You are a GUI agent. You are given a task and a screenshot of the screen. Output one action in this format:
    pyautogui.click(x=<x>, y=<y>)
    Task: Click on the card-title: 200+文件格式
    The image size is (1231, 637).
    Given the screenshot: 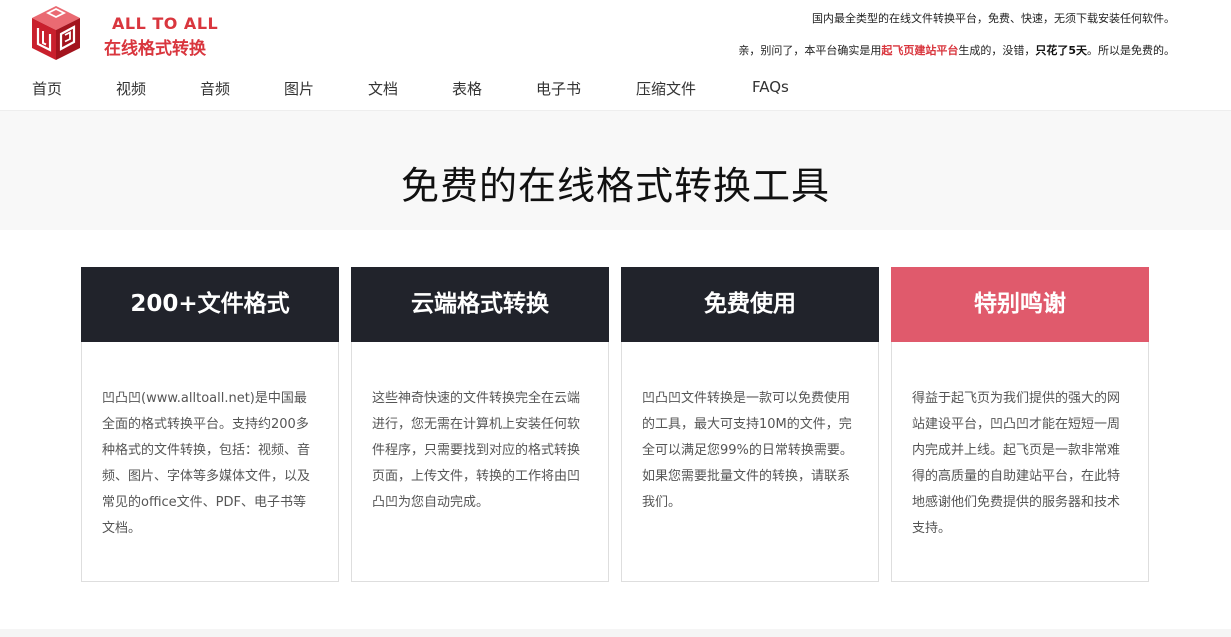 What is the action you would take?
    pyautogui.click(x=210, y=304)
    